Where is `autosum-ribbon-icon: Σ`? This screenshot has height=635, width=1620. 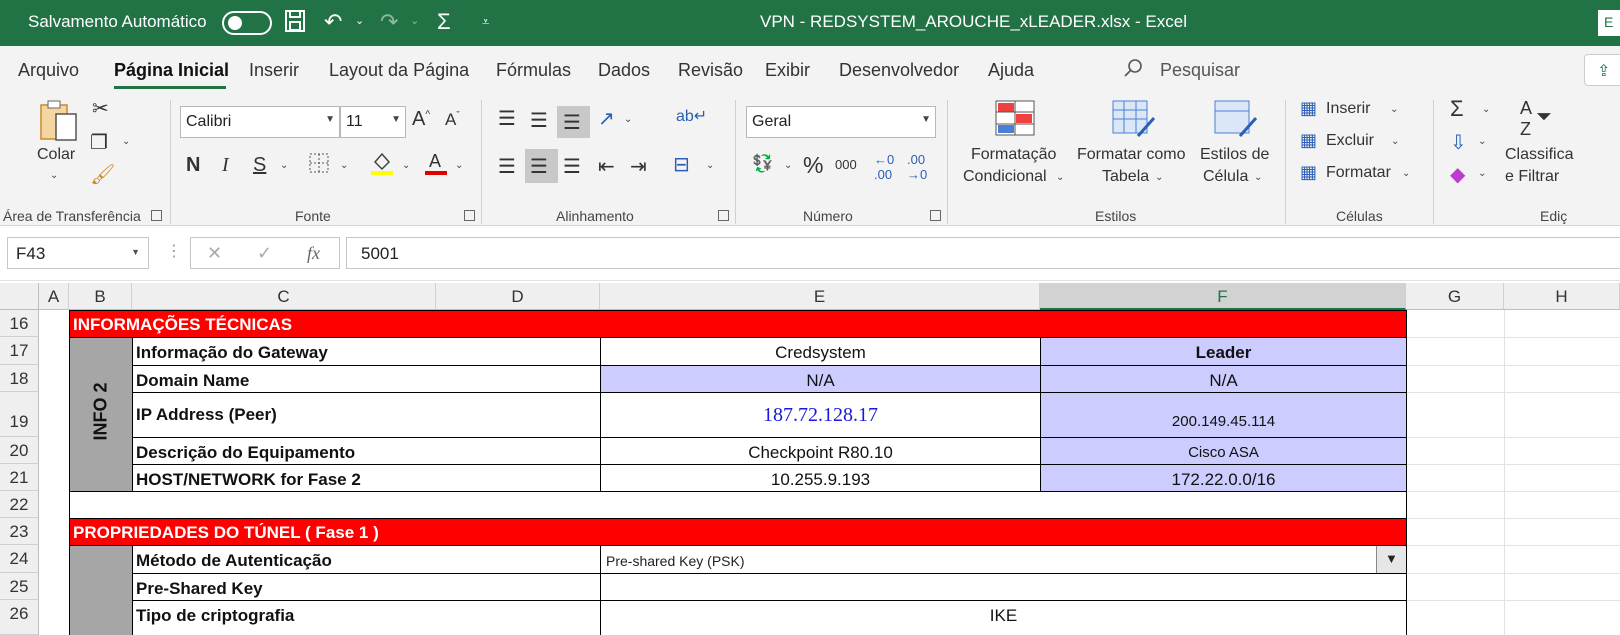
autosum-ribbon-icon: Σ is located at coordinates (1457, 109).